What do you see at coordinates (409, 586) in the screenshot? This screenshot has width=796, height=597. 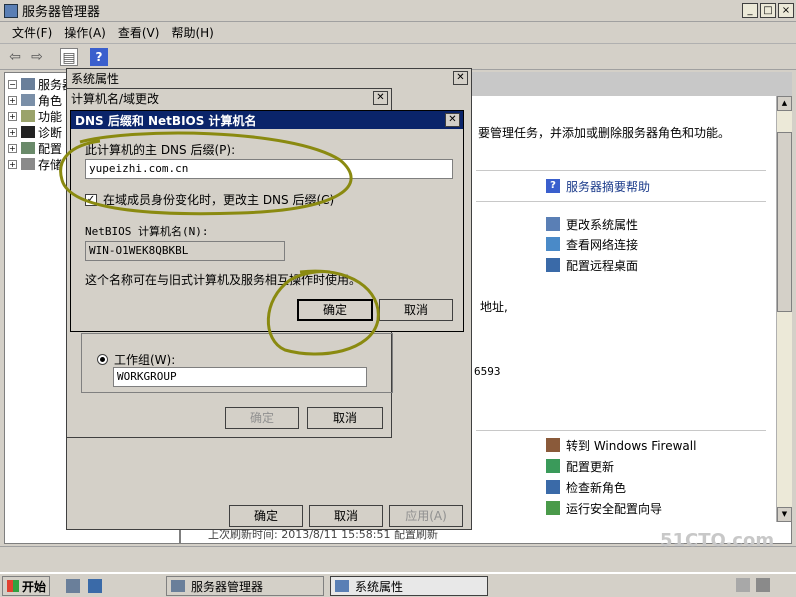 I see `taskbar-system-properties: 系统属性` at bounding box center [409, 586].